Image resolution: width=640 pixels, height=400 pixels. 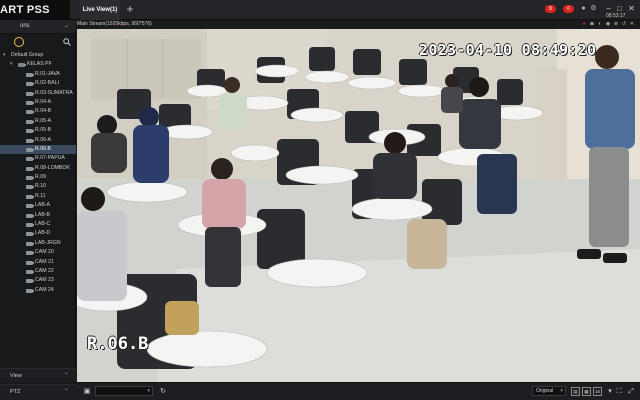 I want to click on zoom-icon: ⊕, so click(x=616, y=24).